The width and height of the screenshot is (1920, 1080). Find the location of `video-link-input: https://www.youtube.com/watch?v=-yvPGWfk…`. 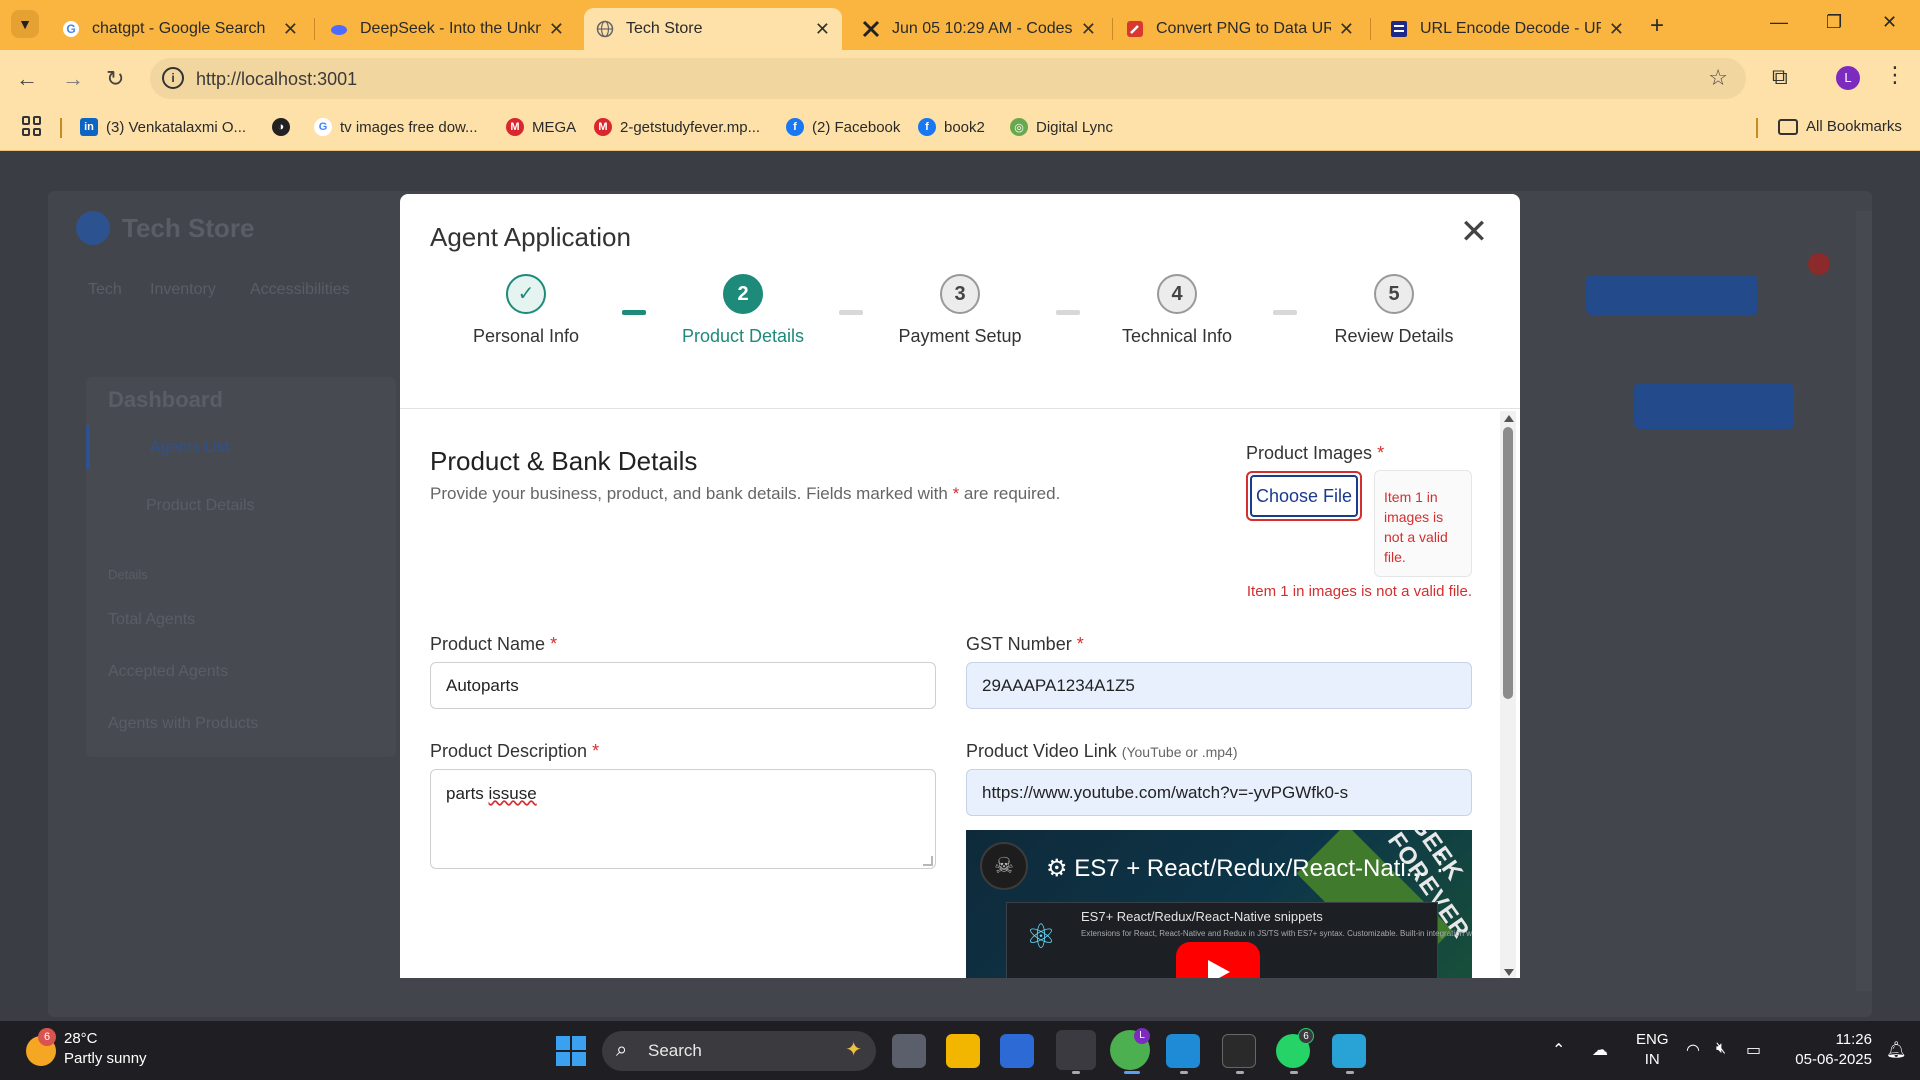

video-link-input: https://www.youtube.com/watch?v=-yvPGWfk… is located at coordinates (1219, 792).